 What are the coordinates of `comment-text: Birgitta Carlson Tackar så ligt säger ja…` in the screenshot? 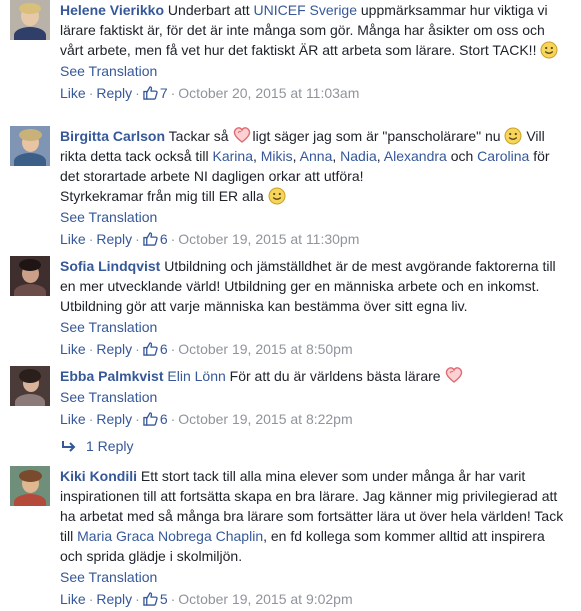 It's located at (315, 166).